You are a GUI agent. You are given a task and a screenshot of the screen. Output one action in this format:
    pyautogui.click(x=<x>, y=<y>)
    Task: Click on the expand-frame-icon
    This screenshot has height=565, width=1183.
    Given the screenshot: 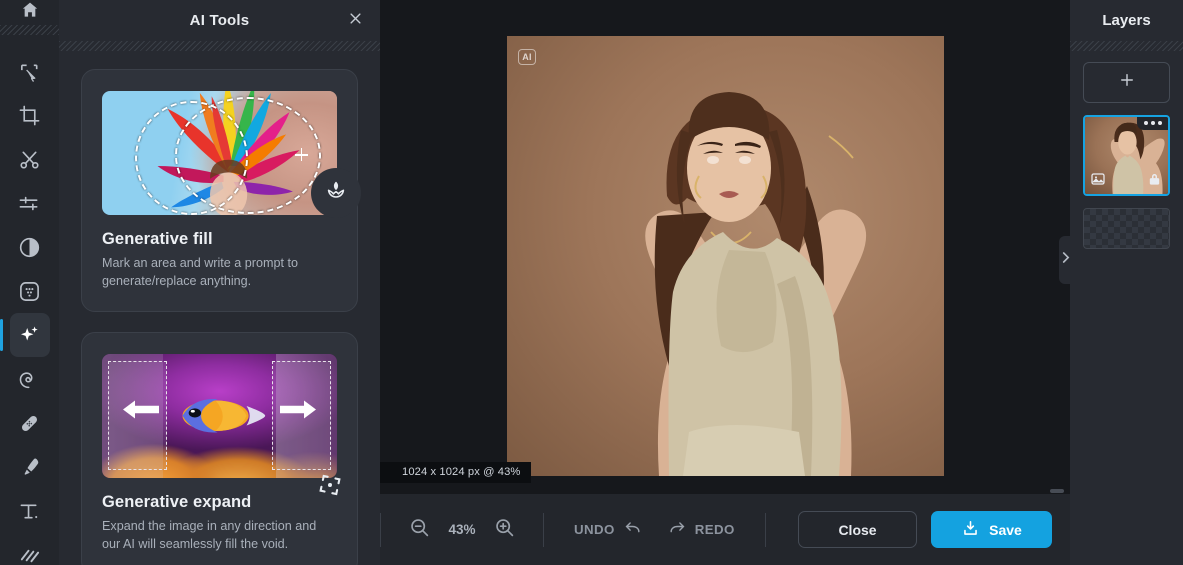 What is the action you would take?
    pyautogui.click(x=330, y=487)
    